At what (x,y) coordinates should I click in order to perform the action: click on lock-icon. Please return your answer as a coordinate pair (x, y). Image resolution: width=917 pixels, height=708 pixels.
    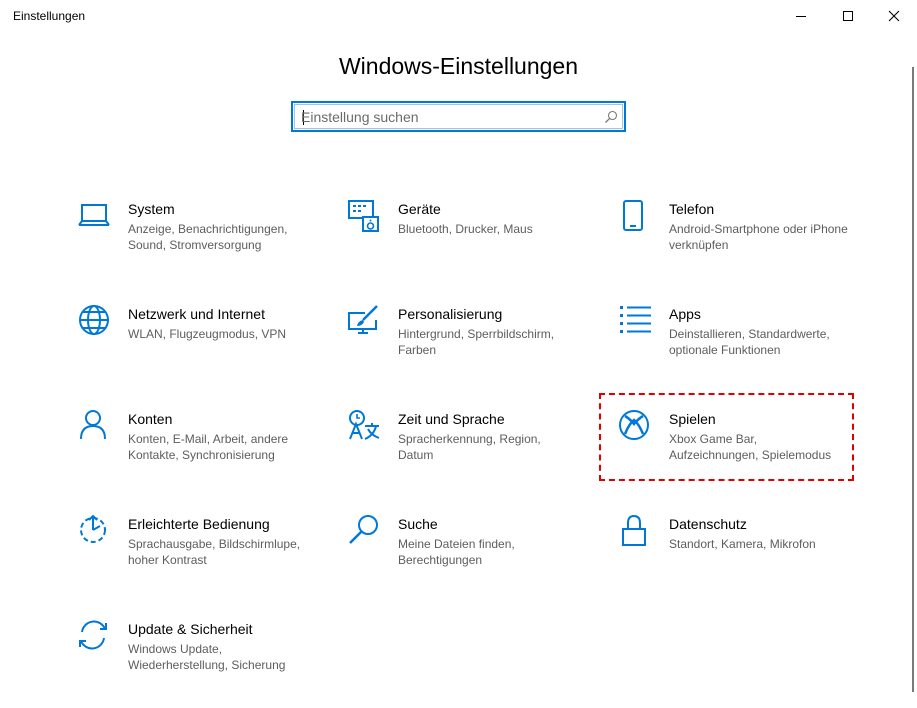
    Looking at the image, I should click on (636, 532).